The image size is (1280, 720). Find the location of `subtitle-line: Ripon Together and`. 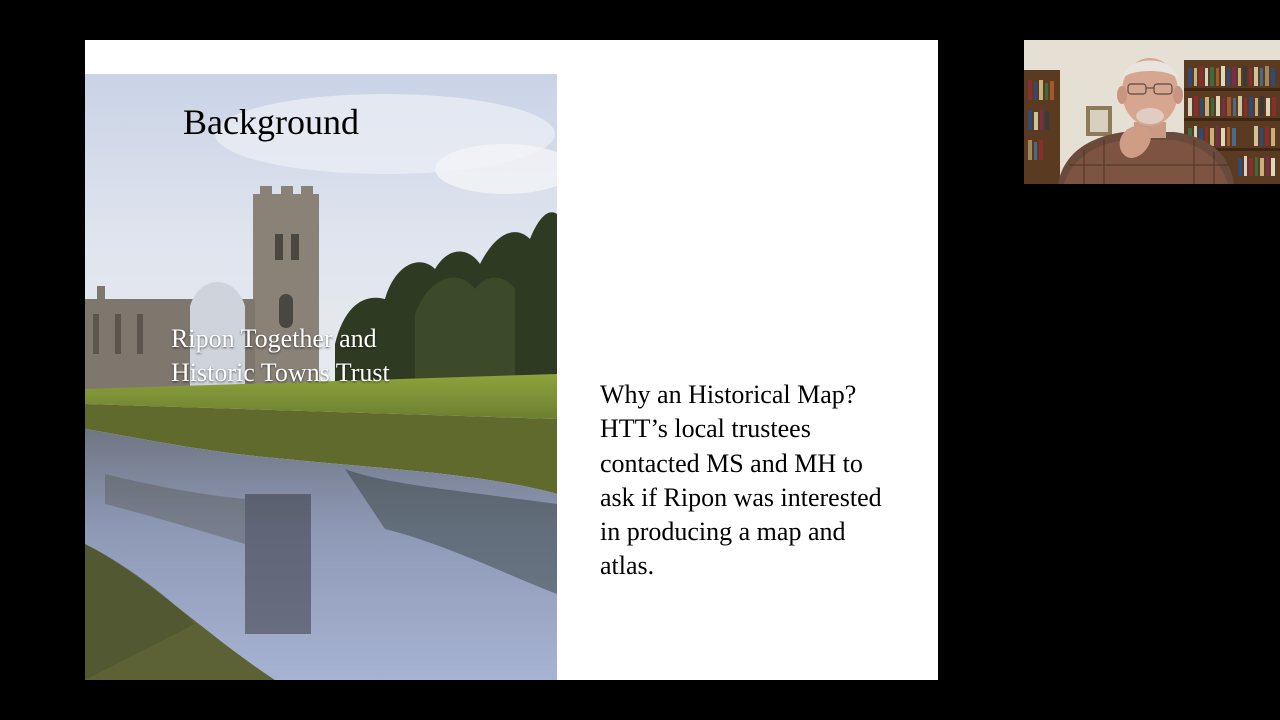

subtitle-line: Ripon Together and is located at coordinates (274, 338).